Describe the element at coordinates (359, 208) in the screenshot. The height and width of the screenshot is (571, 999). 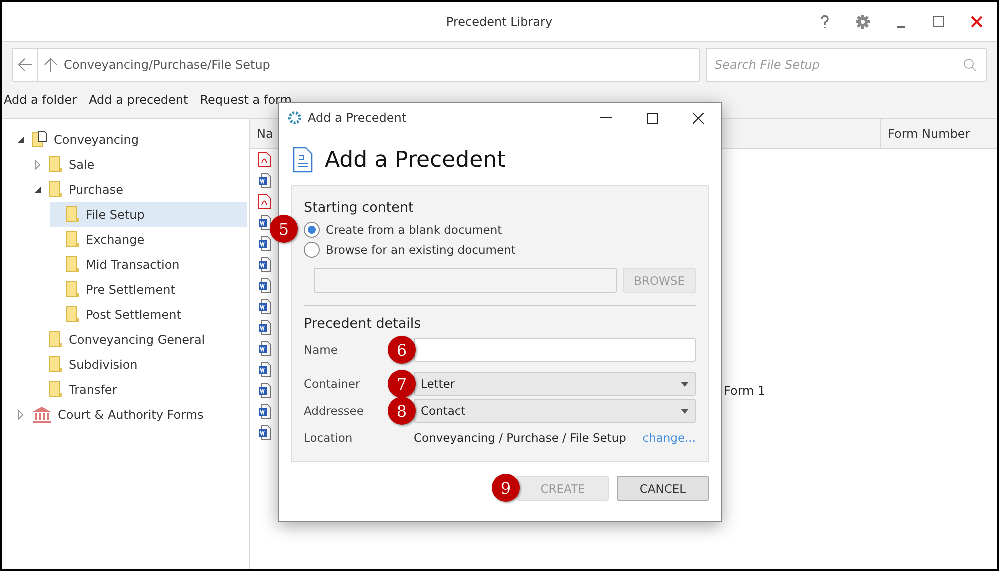
I see `section-heading: Starting content` at that location.